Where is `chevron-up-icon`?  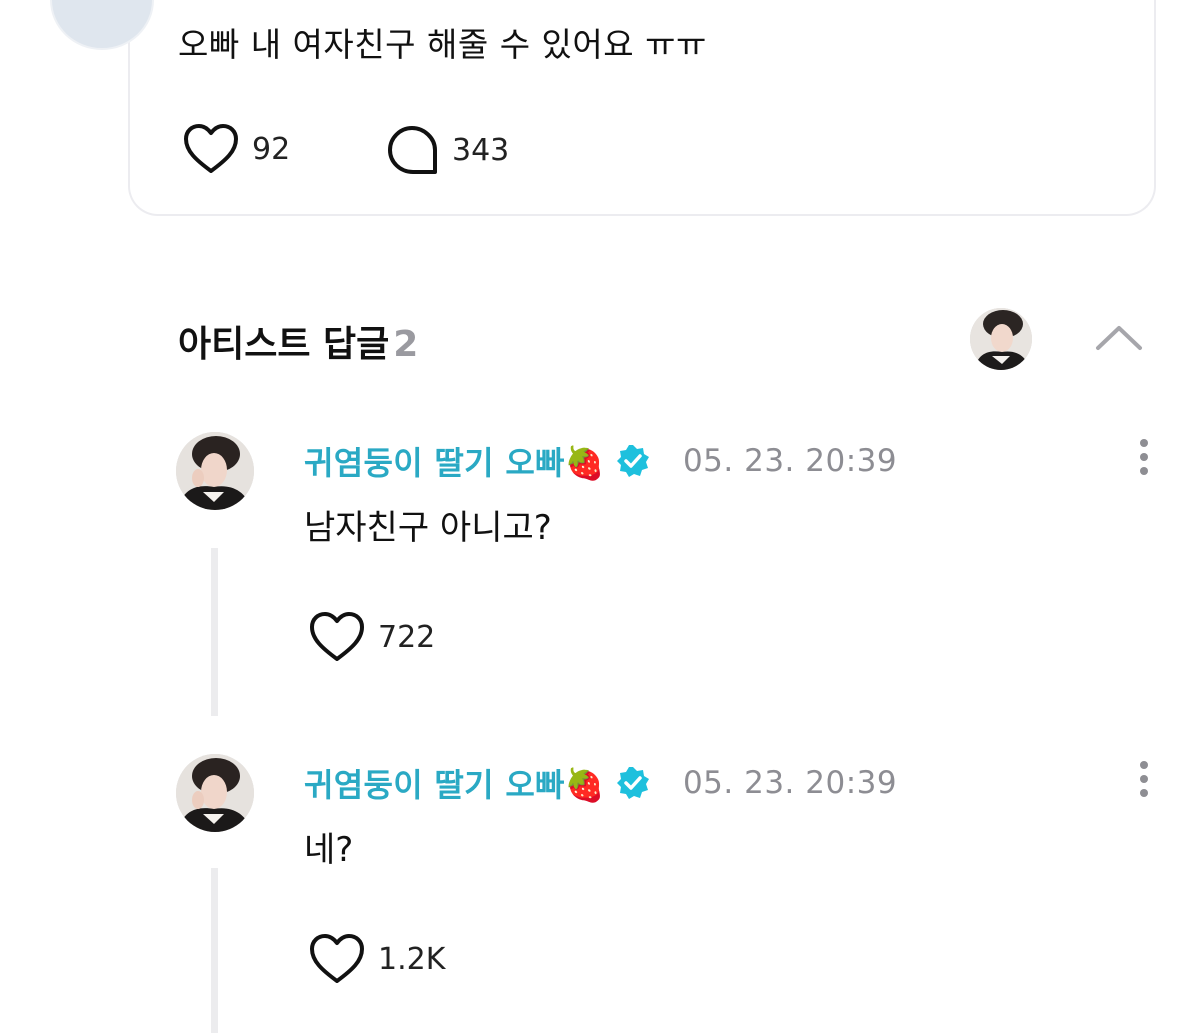 chevron-up-icon is located at coordinates (1119, 336).